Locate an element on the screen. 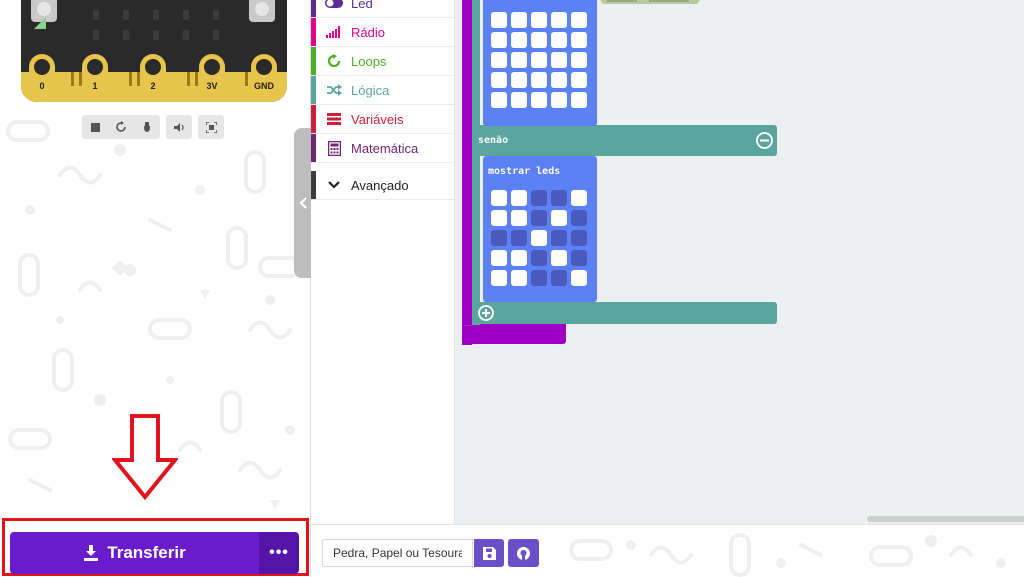 The width and height of the screenshot is (1024, 577). transfer-more-button: ••• is located at coordinates (279, 553).